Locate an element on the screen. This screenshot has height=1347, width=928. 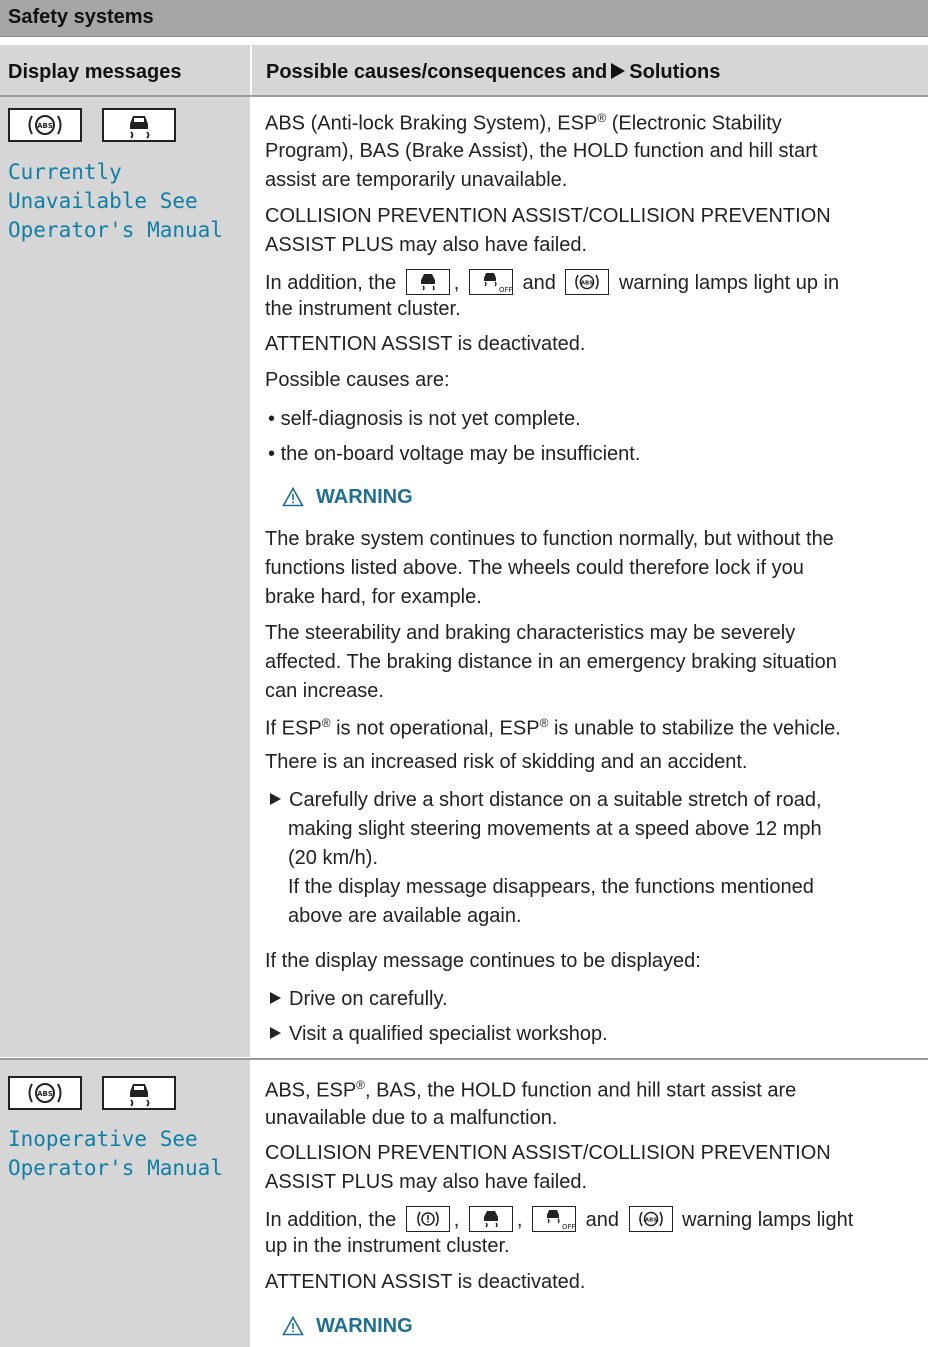
text-span: warning lamps light is located at coordinates (768, 1220).